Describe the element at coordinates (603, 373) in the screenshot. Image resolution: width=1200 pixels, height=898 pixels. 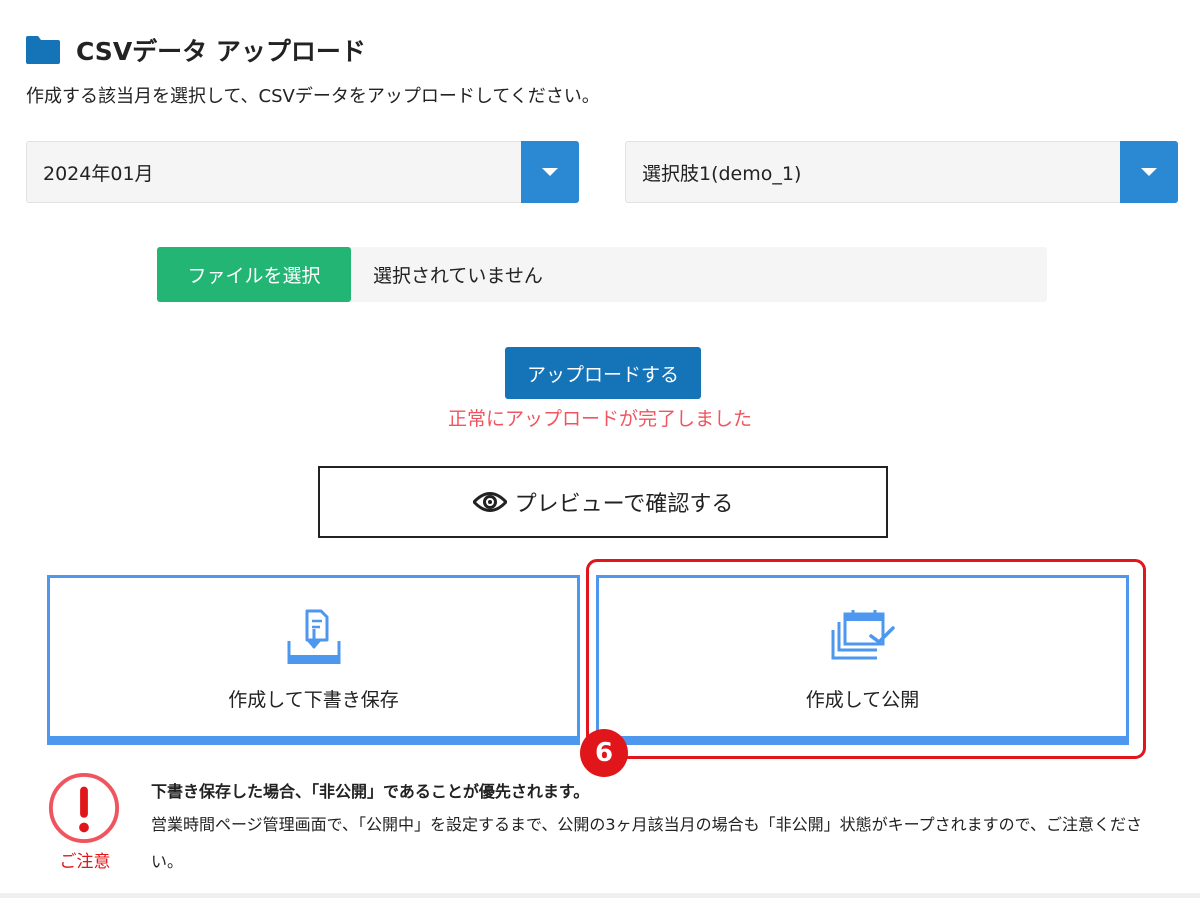
I see `upload-button: アップロードする` at that location.